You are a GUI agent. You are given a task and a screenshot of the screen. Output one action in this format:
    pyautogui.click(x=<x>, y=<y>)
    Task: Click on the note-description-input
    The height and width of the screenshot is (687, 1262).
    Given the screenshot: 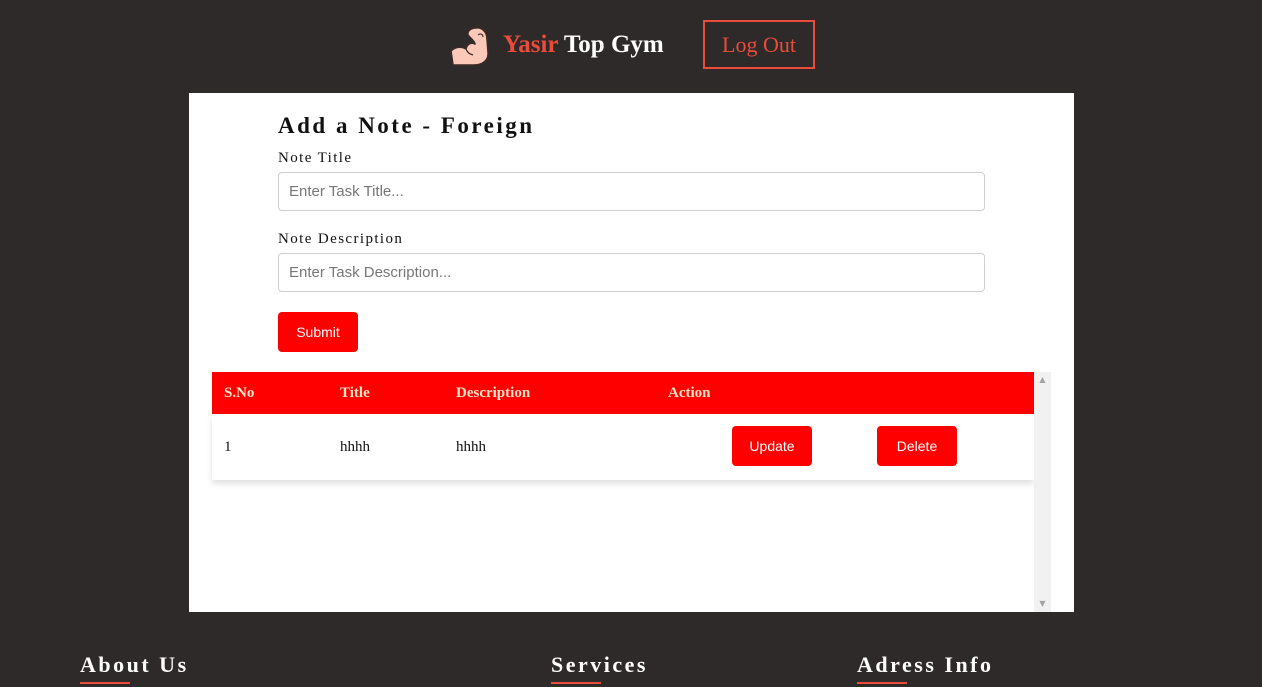 What is the action you would take?
    pyautogui.click(x=631, y=272)
    